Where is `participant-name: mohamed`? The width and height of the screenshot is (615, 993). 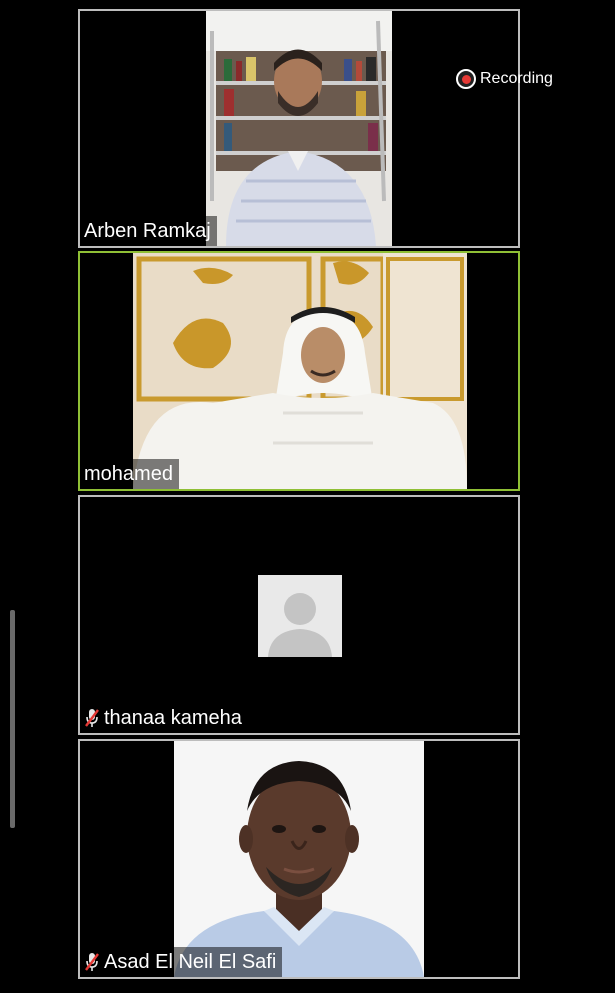
participant-name: mohamed is located at coordinates (128, 474).